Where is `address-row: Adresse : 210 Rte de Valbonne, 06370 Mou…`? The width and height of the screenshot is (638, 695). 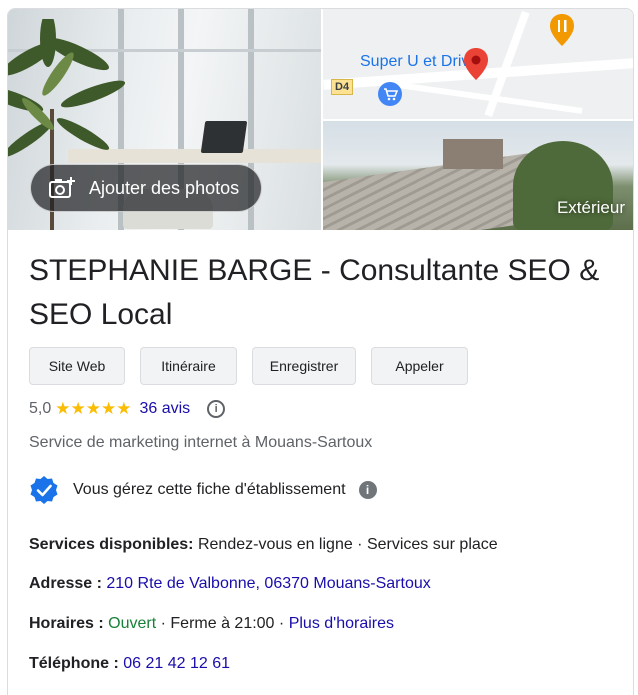 address-row: Adresse : 210 Rte de Valbonne, 06370 Mou… is located at coordinates (230, 584).